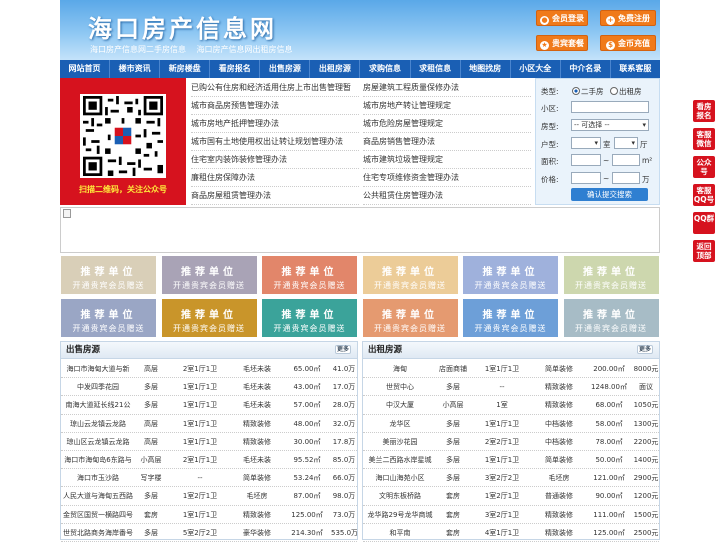  Describe the element at coordinates (385, 69) in the screenshot. I see `nav-item: 求购信息` at that location.